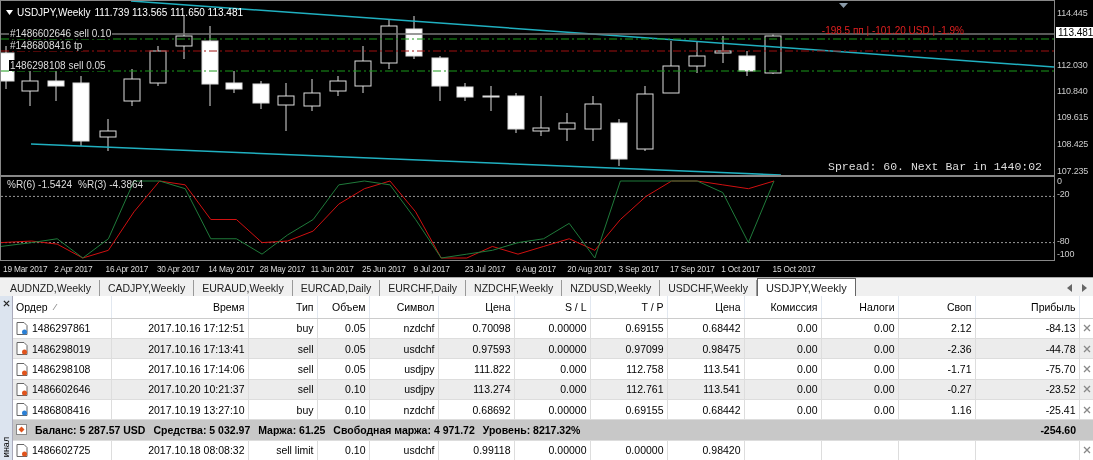 The image size is (1093, 460). What do you see at coordinates (305, 348) in the screenshot?
I see `table-cell: sell` at bounding box center [305, 348].